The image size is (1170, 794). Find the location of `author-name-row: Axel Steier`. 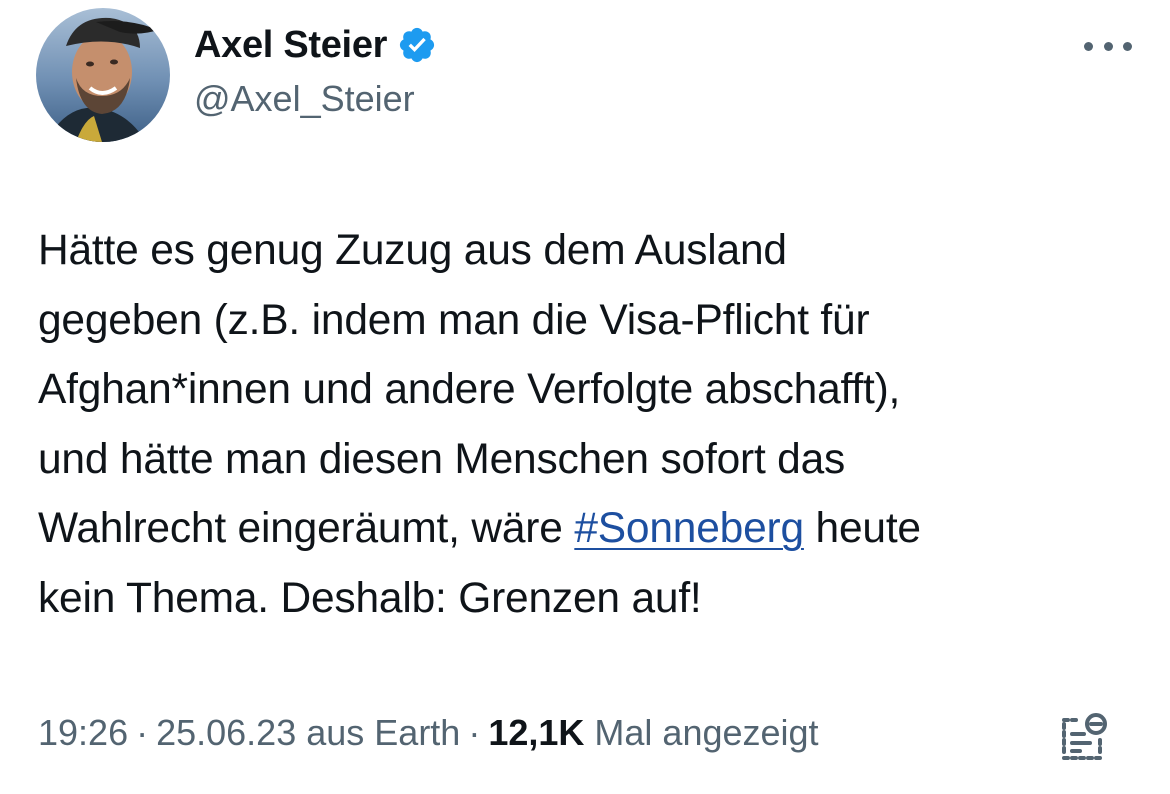

author-name-row: Axel Steier is located at coordinates (315, 45).